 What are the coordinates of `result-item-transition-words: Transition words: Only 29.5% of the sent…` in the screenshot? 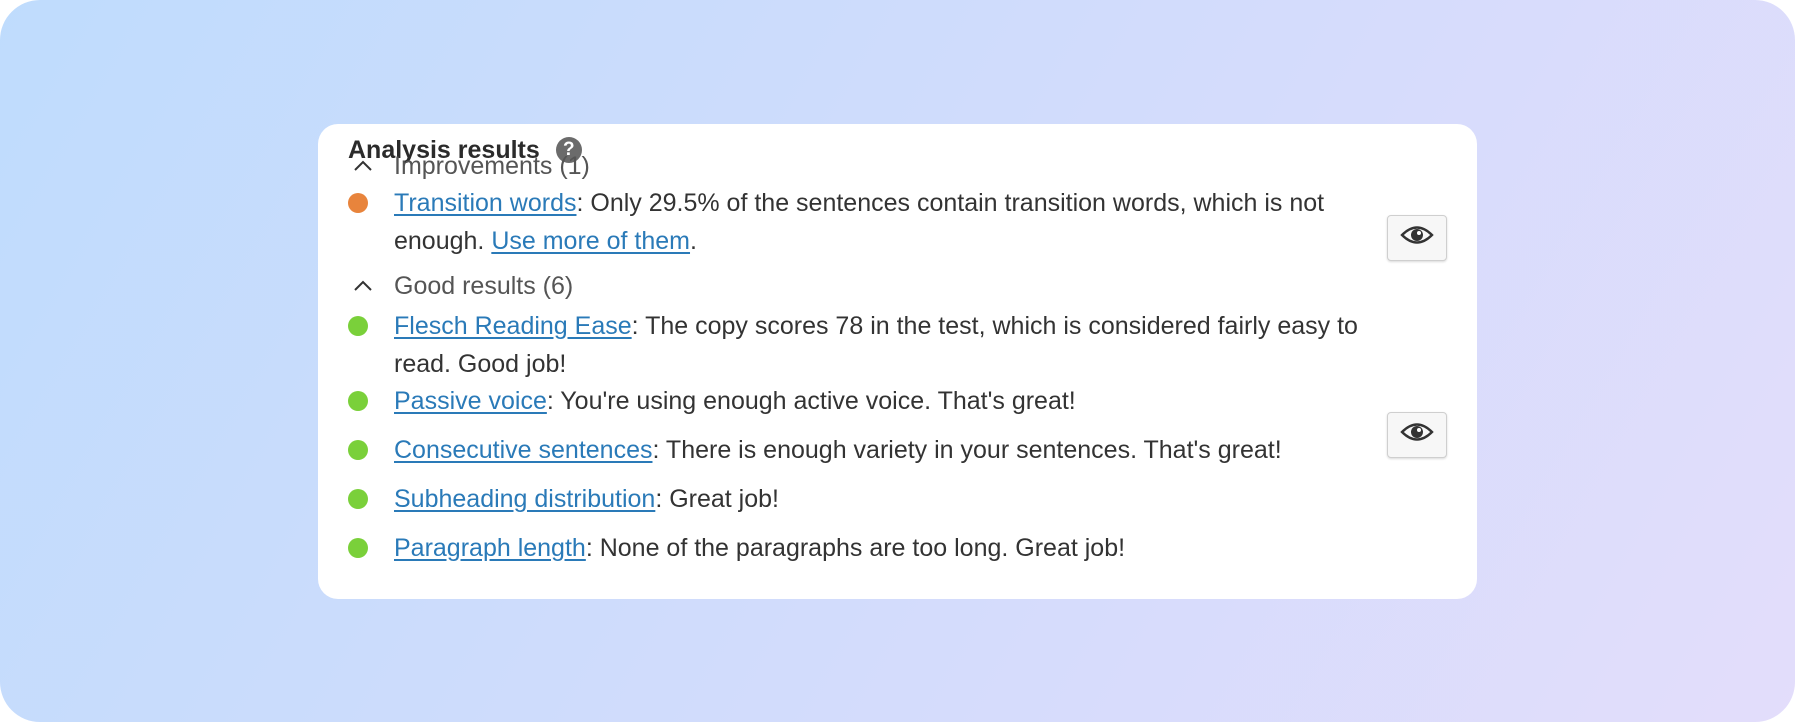 It's located at (858, 222).